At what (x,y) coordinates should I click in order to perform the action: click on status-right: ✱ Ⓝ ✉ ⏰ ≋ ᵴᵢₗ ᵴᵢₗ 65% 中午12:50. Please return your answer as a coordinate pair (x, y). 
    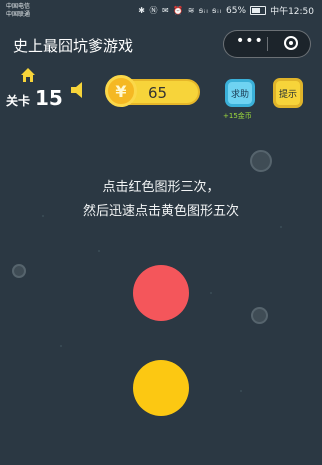
    Looking at the image, I should click on (226, 11).